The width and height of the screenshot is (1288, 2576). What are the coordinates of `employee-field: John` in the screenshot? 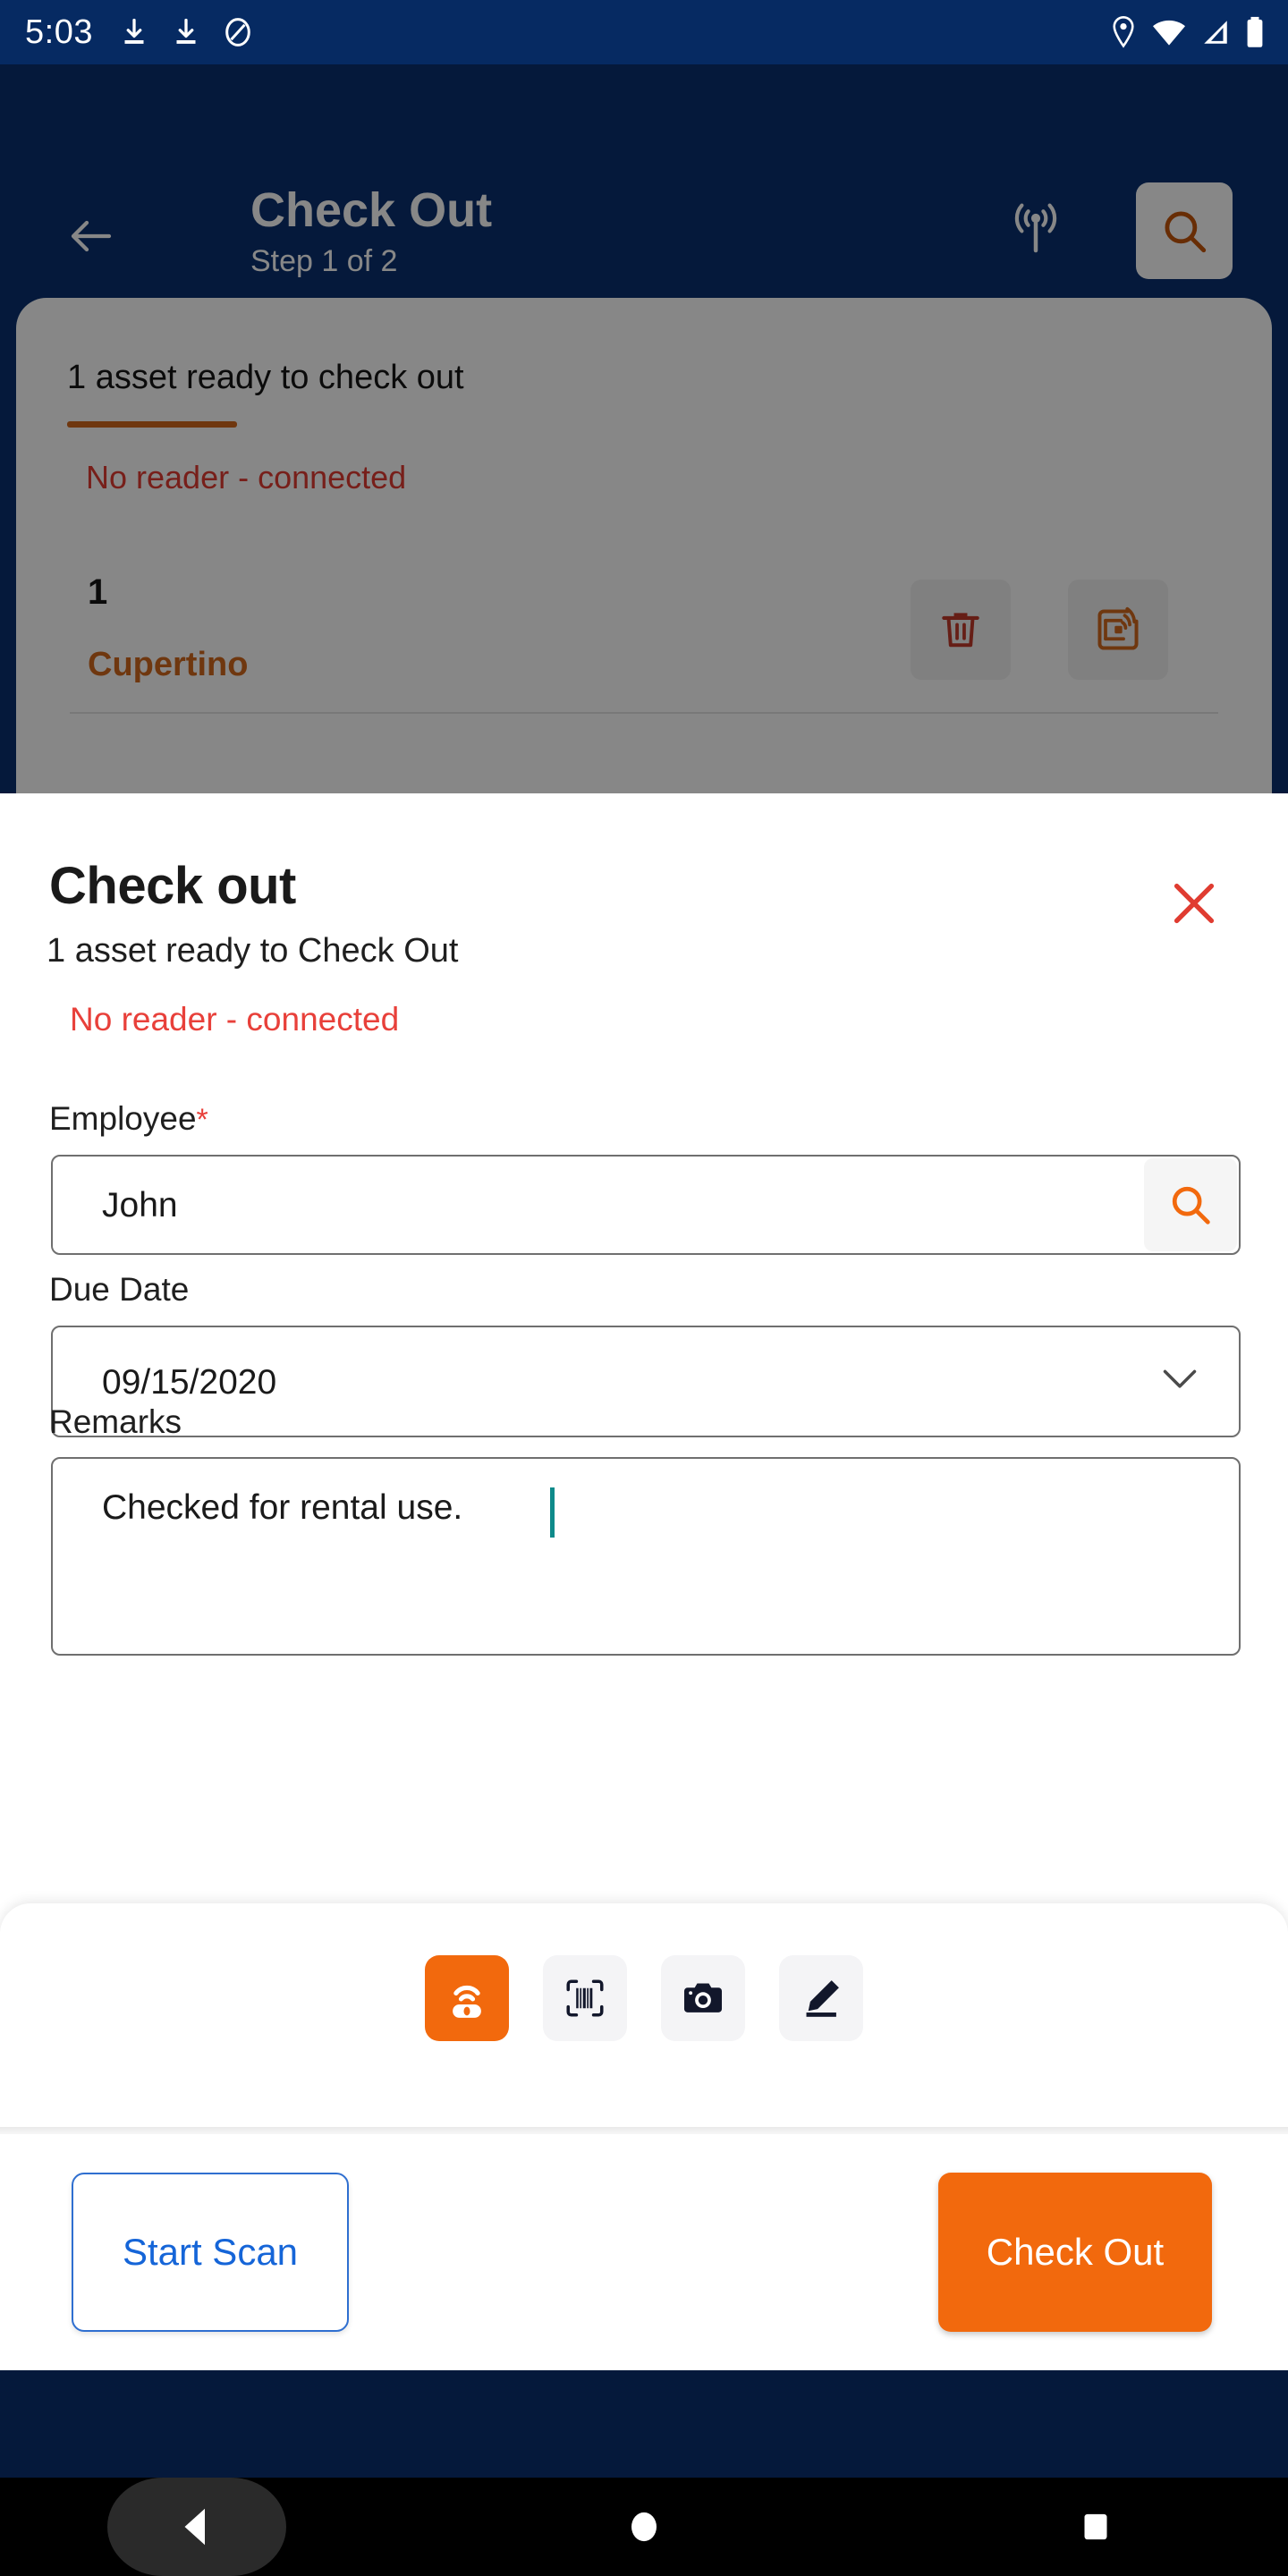 It's located at (646, 1205).